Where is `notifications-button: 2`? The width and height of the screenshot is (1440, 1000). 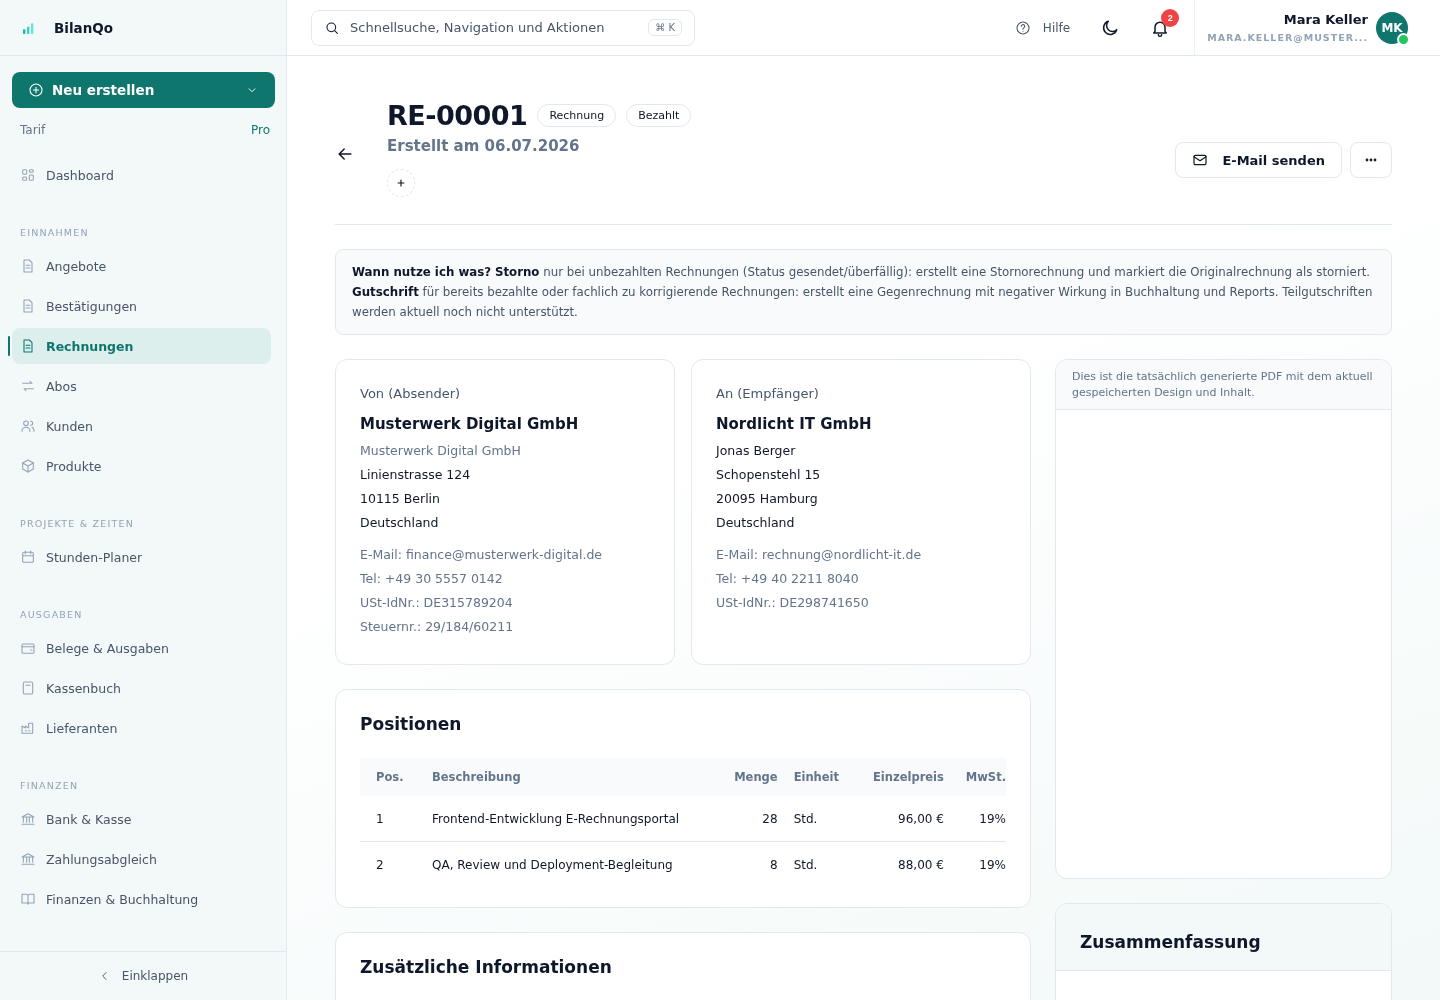
notifications-button: 2 is located at coordinates (1160, 27).